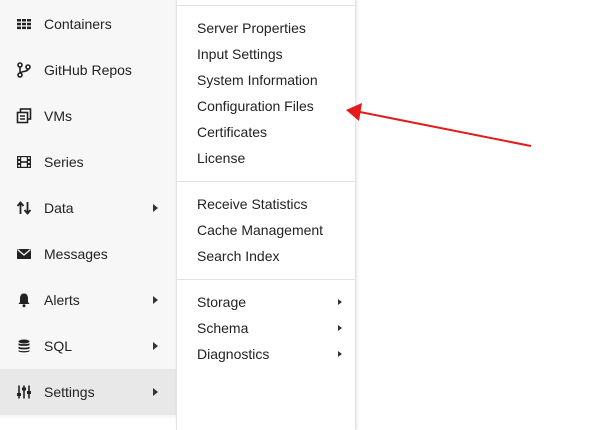 This screenshot has height=430, width=589. What do you see at coordinates (445, 129) in the screenshot?
I see `arrow-shaft` at bounding box center [445, 129].